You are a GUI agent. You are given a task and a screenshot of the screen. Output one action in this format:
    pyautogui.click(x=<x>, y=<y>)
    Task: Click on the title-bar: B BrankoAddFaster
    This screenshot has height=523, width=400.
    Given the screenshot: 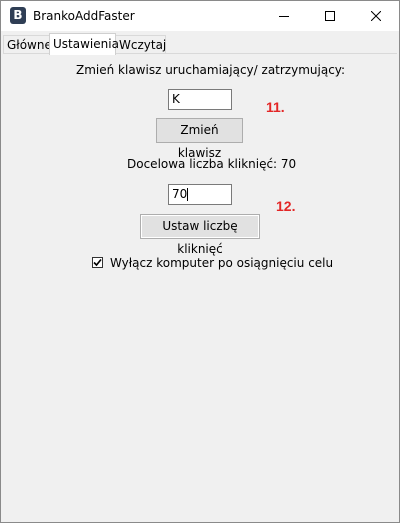 What is the action you would take?
    pyautogui.click(x=200, y=16)
    